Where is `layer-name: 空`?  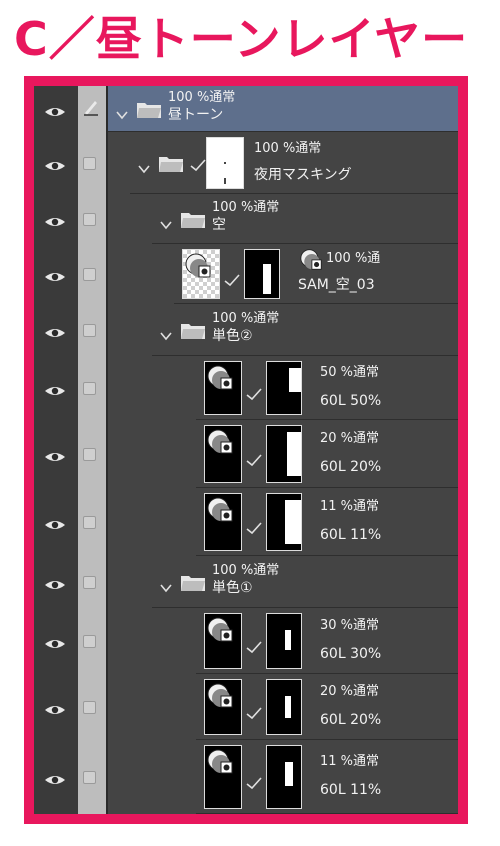 layer-name: 空 is located at coordinates (219, 225).